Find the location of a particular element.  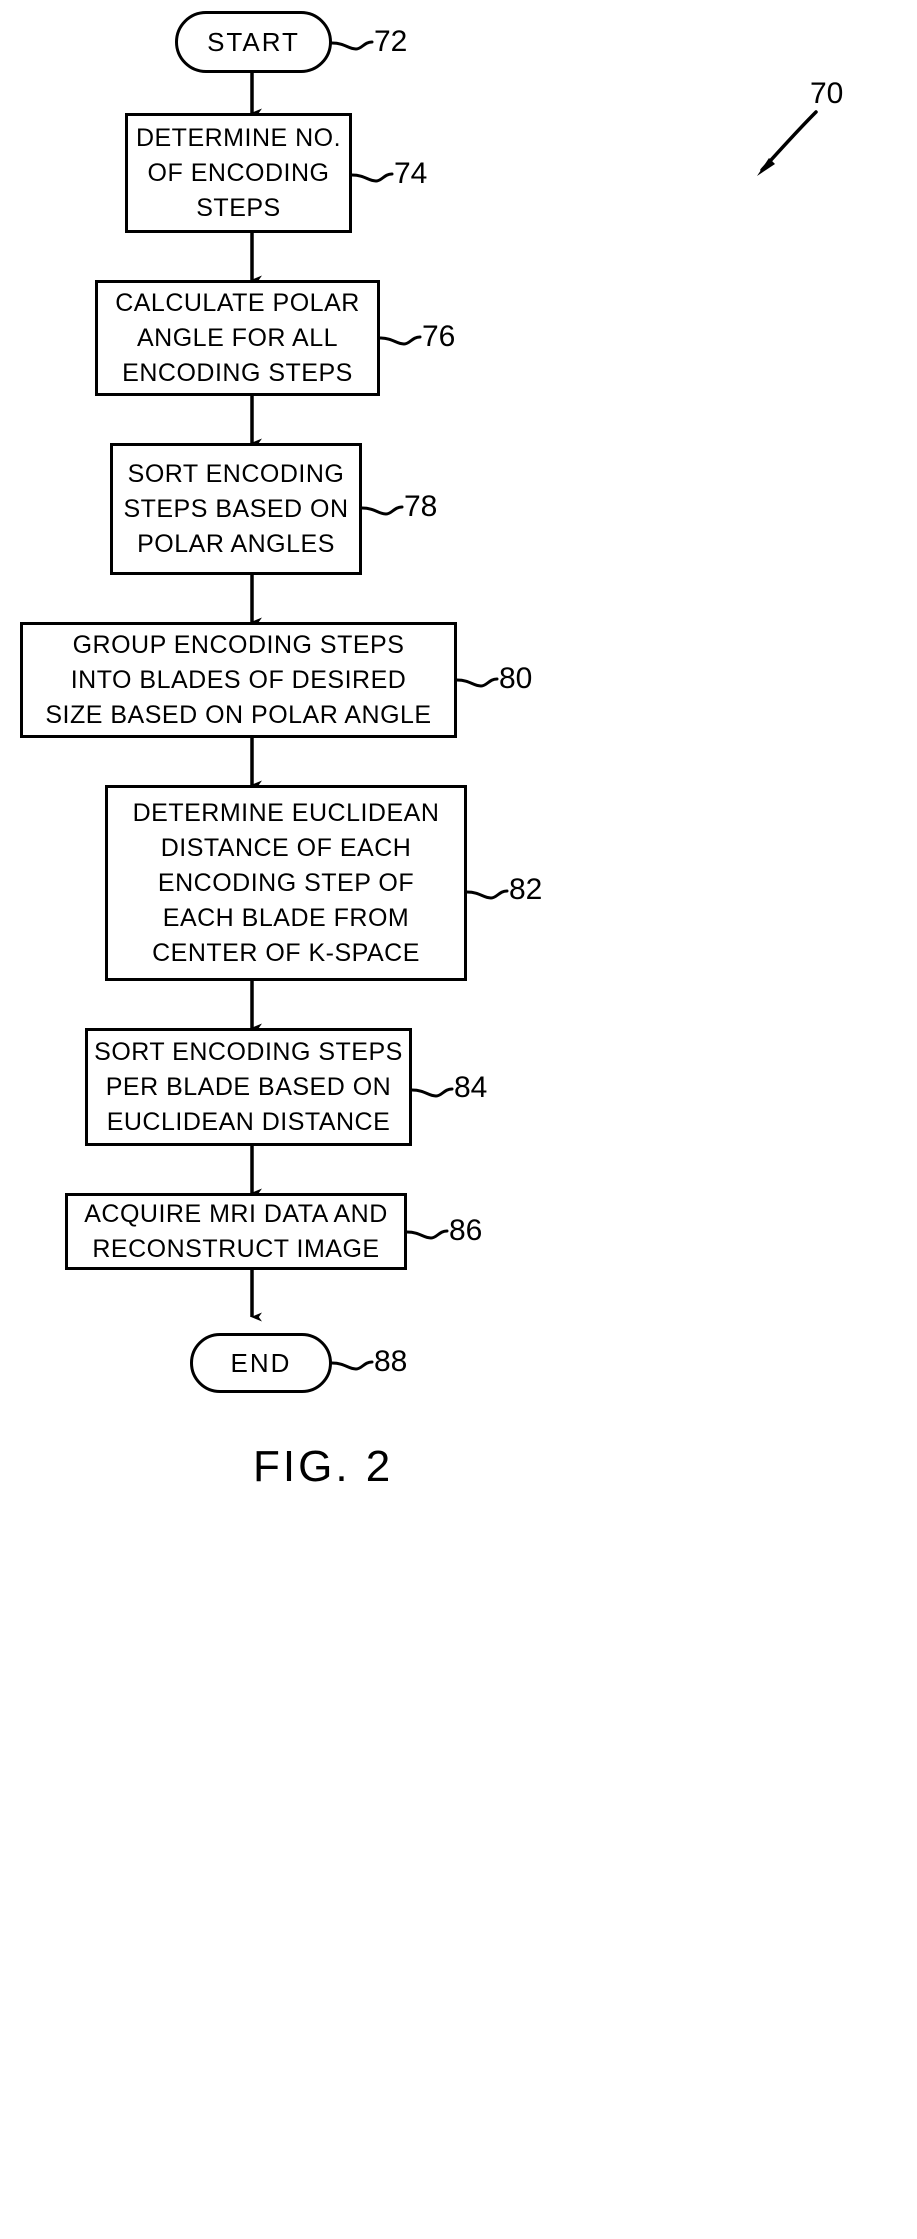

node-74-line-2: OF ENCODING is located at coordinates (238, 172).